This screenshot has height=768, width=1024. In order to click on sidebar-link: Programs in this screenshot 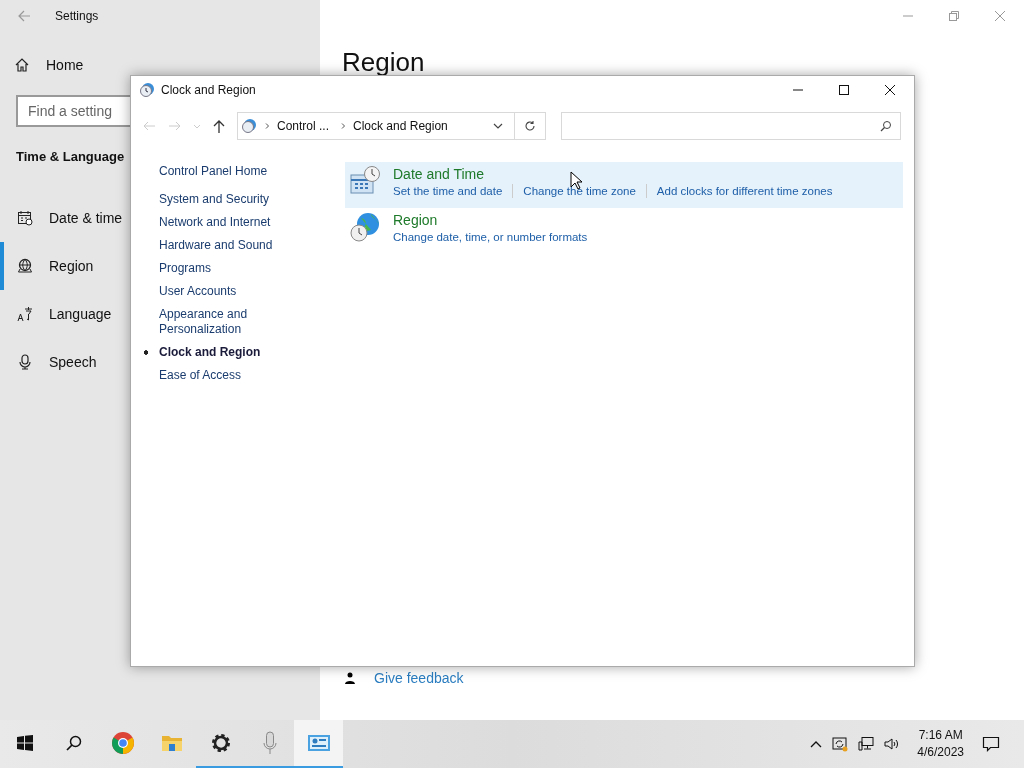, I will do `click(185, 268)`.